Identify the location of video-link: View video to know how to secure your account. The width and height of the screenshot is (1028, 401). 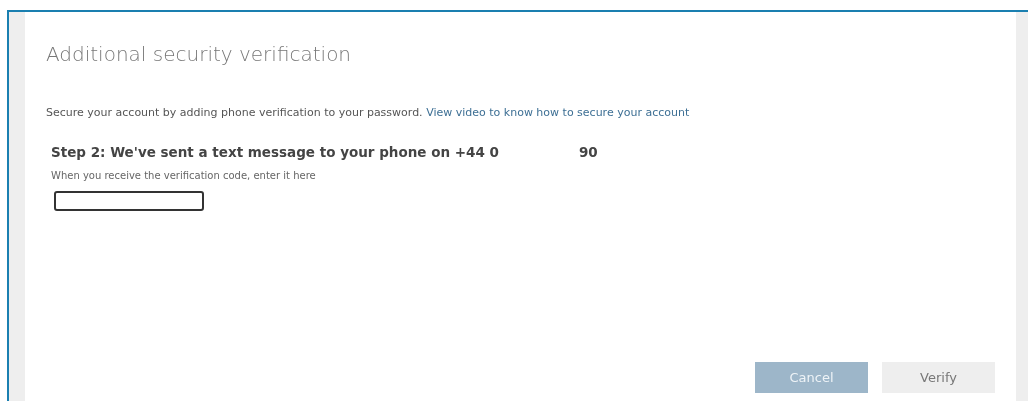
(558, 112).